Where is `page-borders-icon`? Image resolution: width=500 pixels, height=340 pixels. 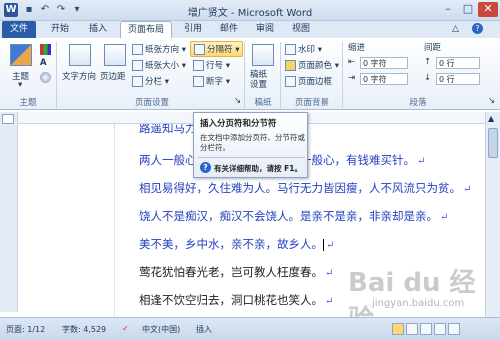
page-borders-icon is located at coordinates (290, 81).